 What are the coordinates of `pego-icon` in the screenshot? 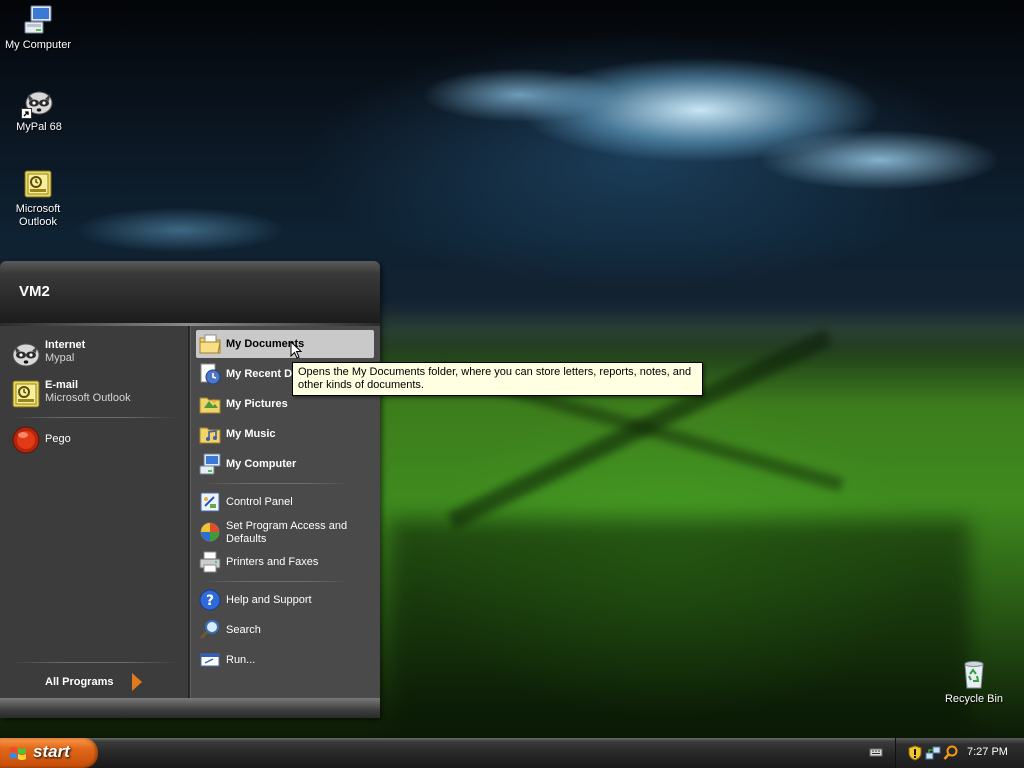 It's located at (26, 440).